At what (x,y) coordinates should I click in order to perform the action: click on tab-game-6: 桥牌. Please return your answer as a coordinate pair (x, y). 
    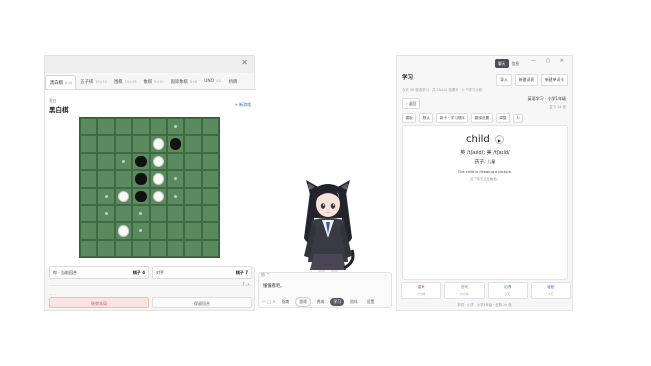
    Looking at the image, I should click on (233, 82).